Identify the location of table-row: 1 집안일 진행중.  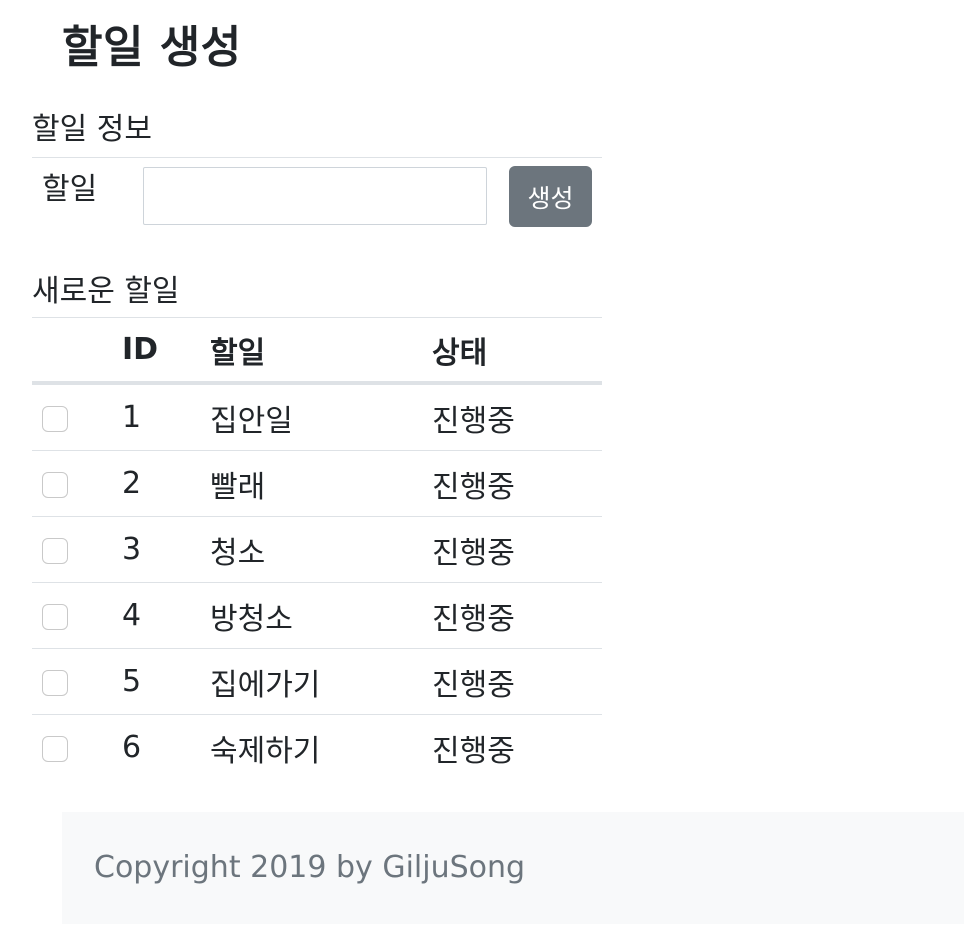
(317, 417).